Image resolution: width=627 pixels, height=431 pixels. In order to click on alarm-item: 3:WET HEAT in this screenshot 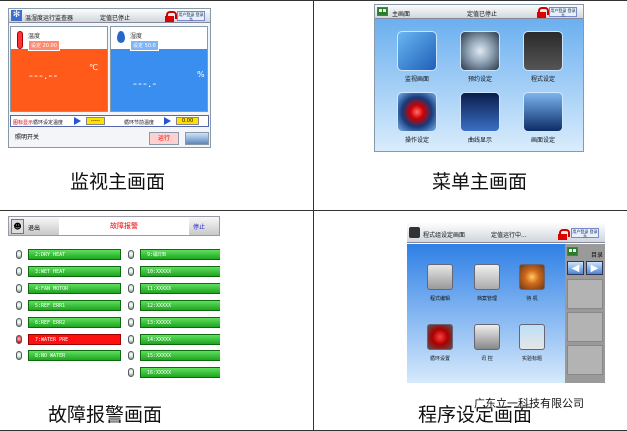, I will do `click(74, 271)`.